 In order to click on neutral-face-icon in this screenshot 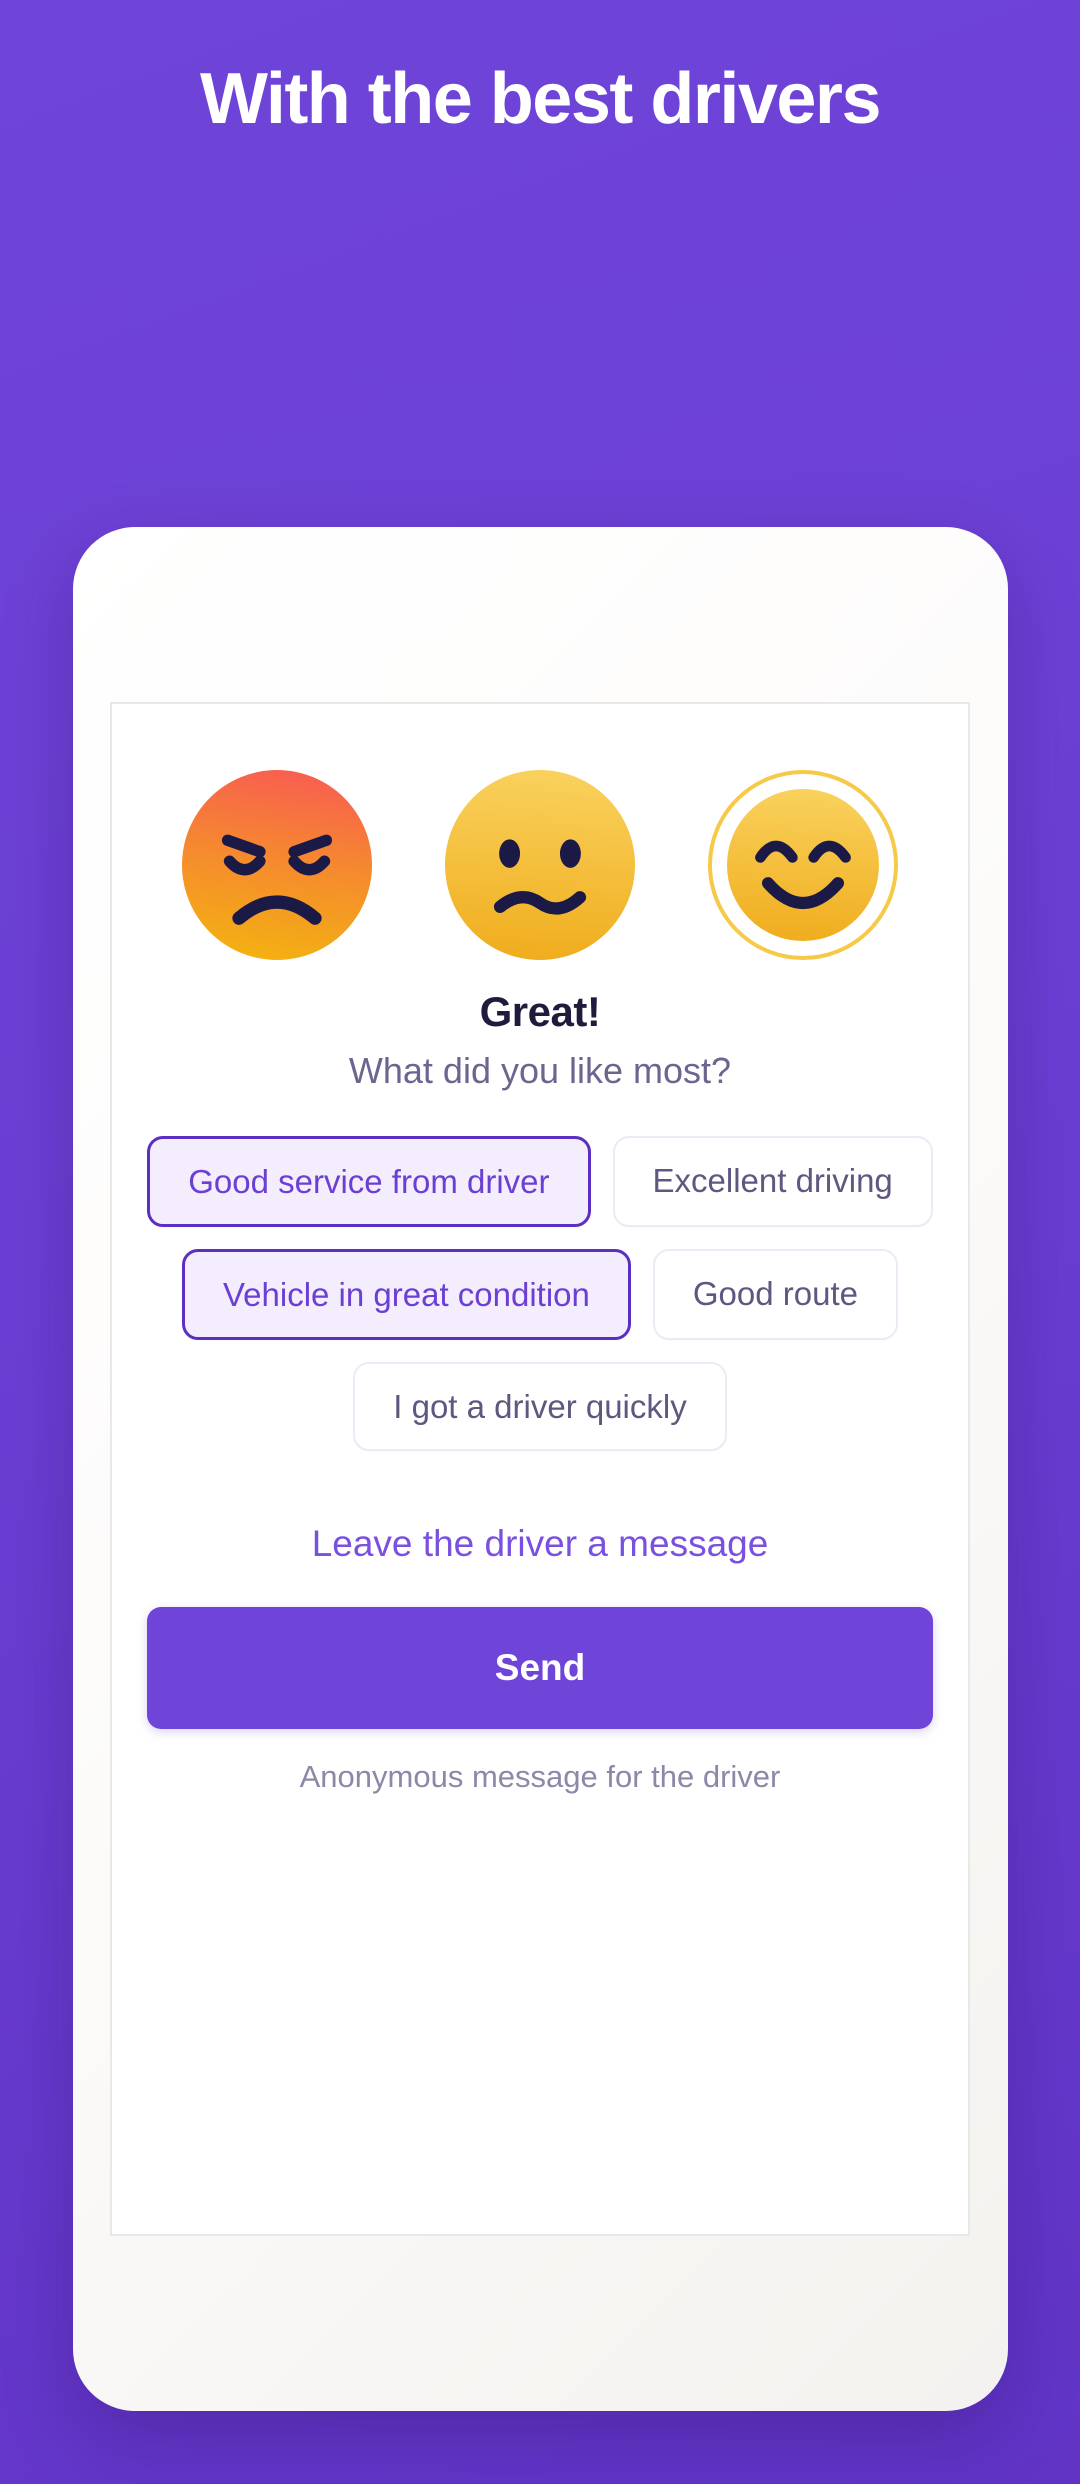, I will do `click(539, 865)`.